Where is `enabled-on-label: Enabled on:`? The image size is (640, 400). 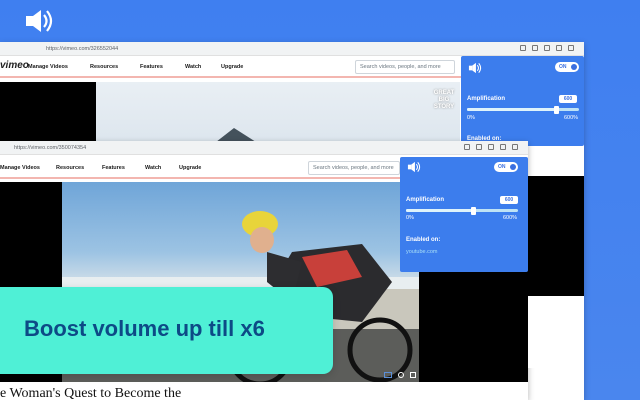
enabled-on-label: Enabled on: is located at coordinates (423, 240).